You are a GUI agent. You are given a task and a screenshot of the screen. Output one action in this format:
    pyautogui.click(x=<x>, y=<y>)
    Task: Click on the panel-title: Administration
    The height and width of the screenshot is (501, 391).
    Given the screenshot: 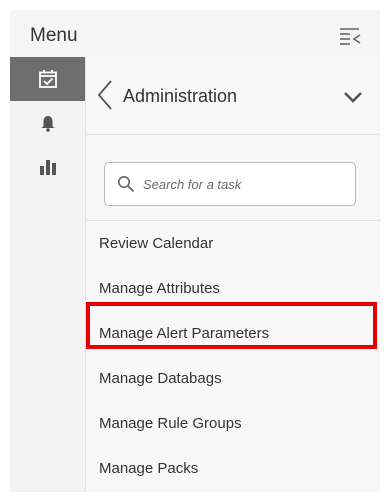 What is the action you would take?
    pyautogui.click(x=180, y=96)
    